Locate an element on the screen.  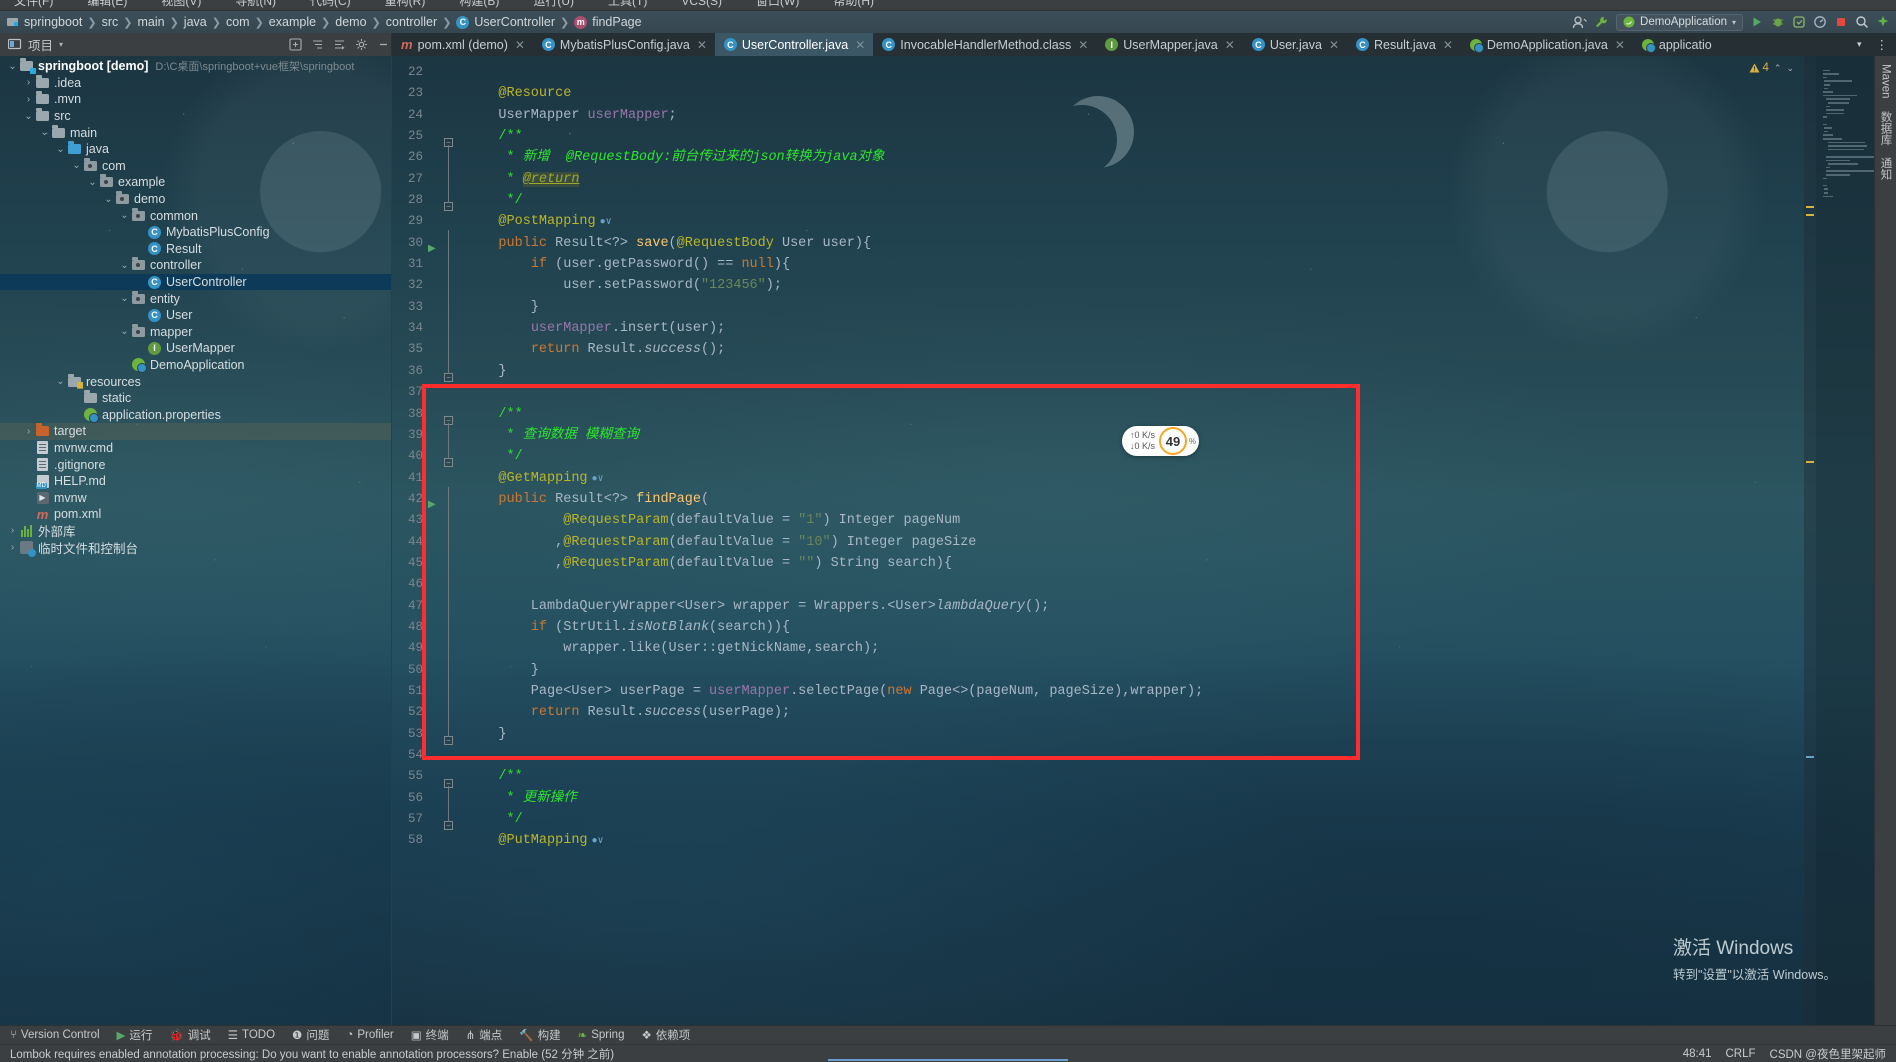
code-line: return Result.success(); is located at coordinates (1135, 349).